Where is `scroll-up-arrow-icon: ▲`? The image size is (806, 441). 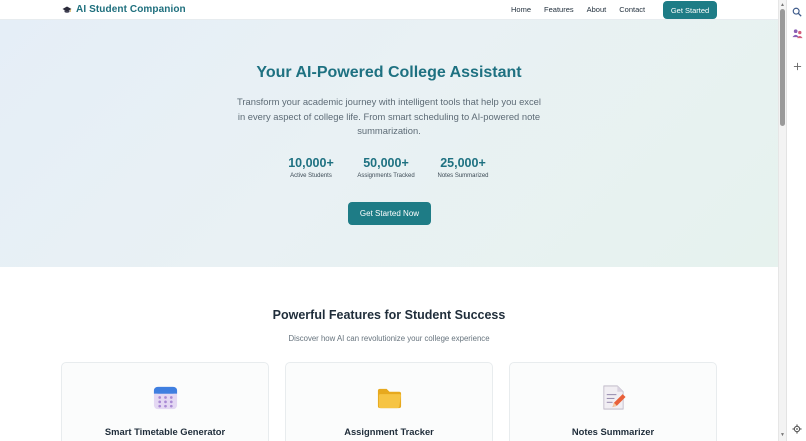 scroll-up-arrow-icon: ▲ is located at coordinates (782, 5).